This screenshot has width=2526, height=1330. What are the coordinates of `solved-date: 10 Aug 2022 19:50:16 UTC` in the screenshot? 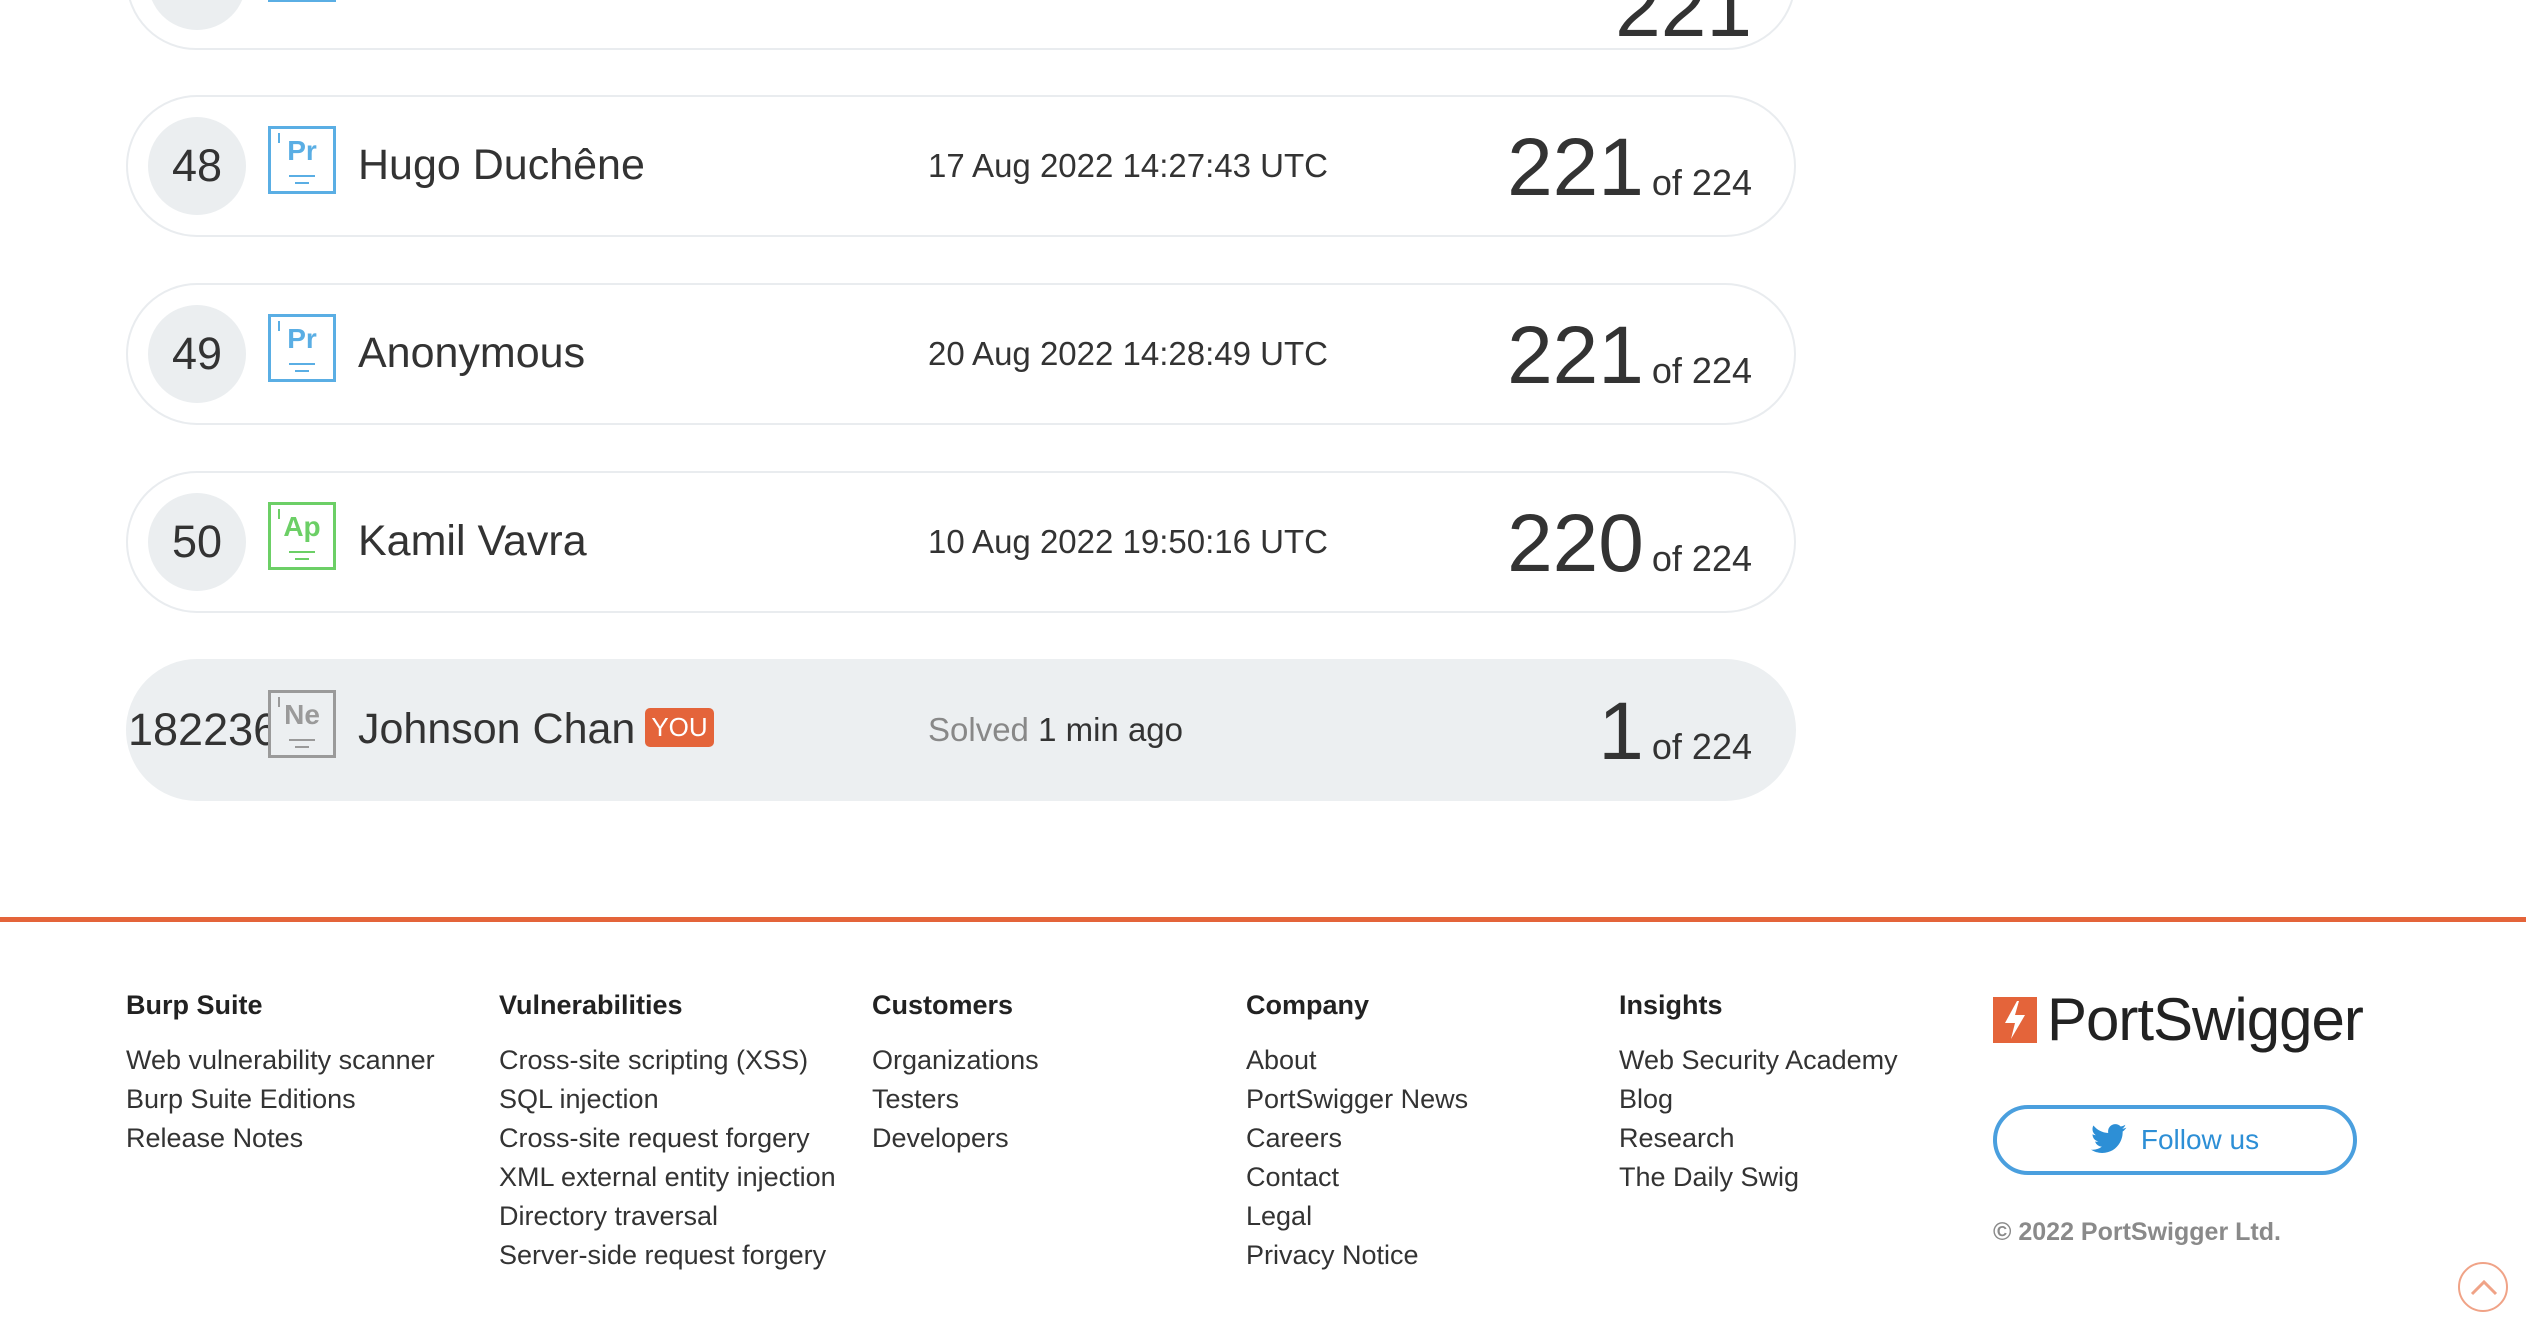 It's located at (1128, 541).